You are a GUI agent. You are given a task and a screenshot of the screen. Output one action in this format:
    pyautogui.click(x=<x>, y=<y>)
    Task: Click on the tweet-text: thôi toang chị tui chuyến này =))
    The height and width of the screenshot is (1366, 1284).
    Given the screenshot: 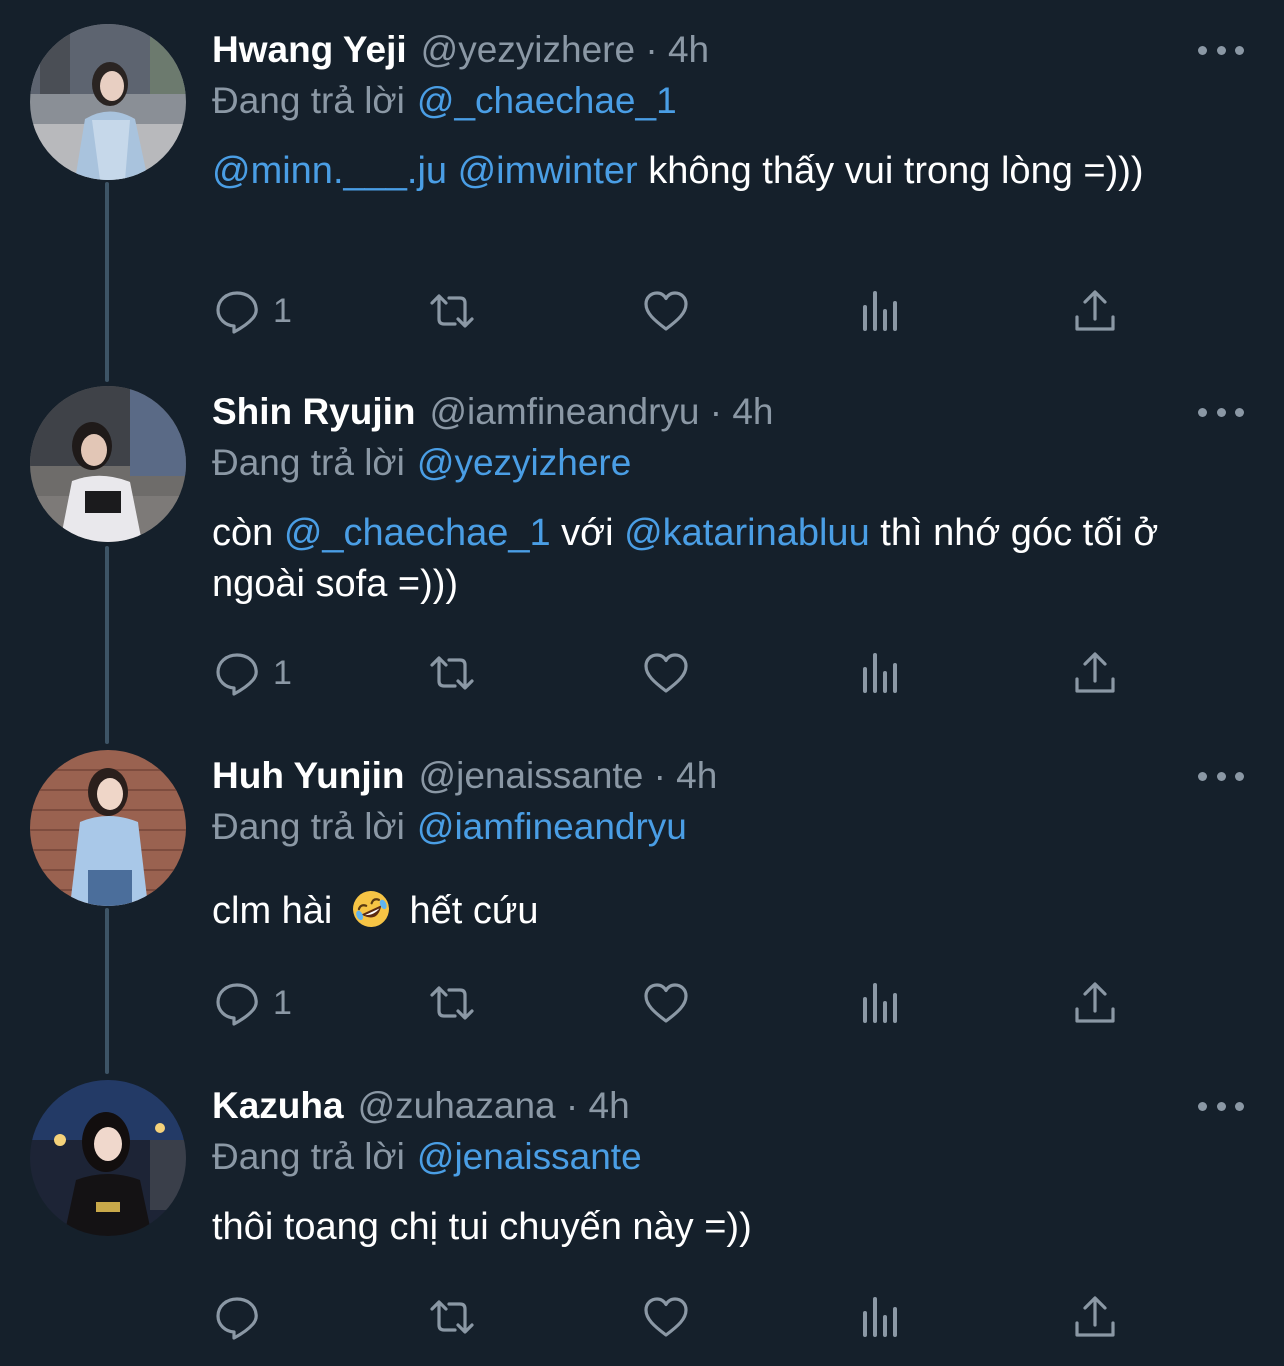 What is the action you would take?
    pyautogui.click(x=717, y=1227)
    